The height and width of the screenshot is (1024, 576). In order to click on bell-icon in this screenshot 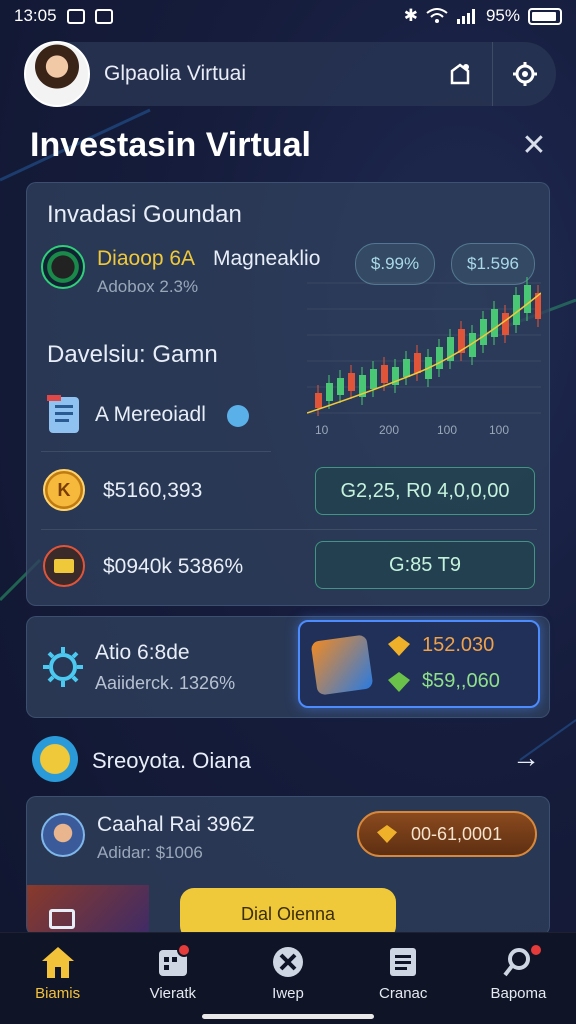, I will do `click(460, 74)`.